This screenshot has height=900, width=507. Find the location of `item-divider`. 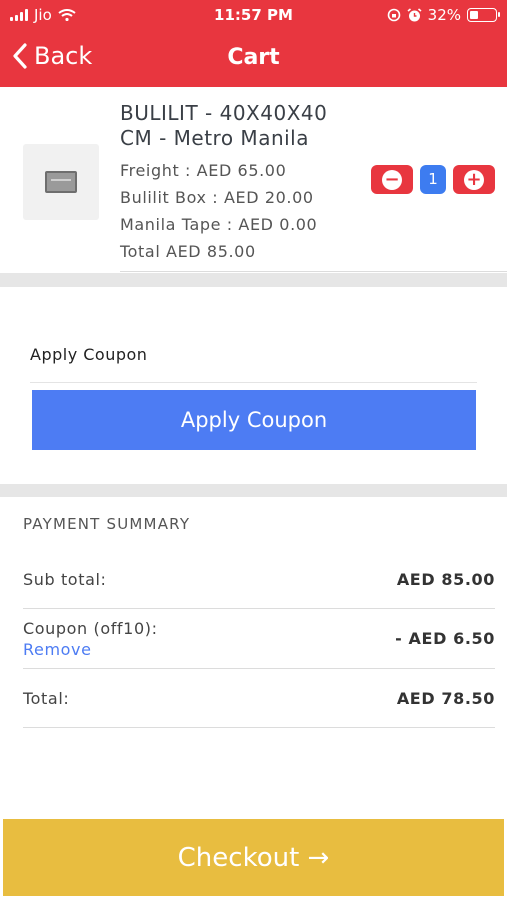

item-divider is located at coordinates (313, 271).